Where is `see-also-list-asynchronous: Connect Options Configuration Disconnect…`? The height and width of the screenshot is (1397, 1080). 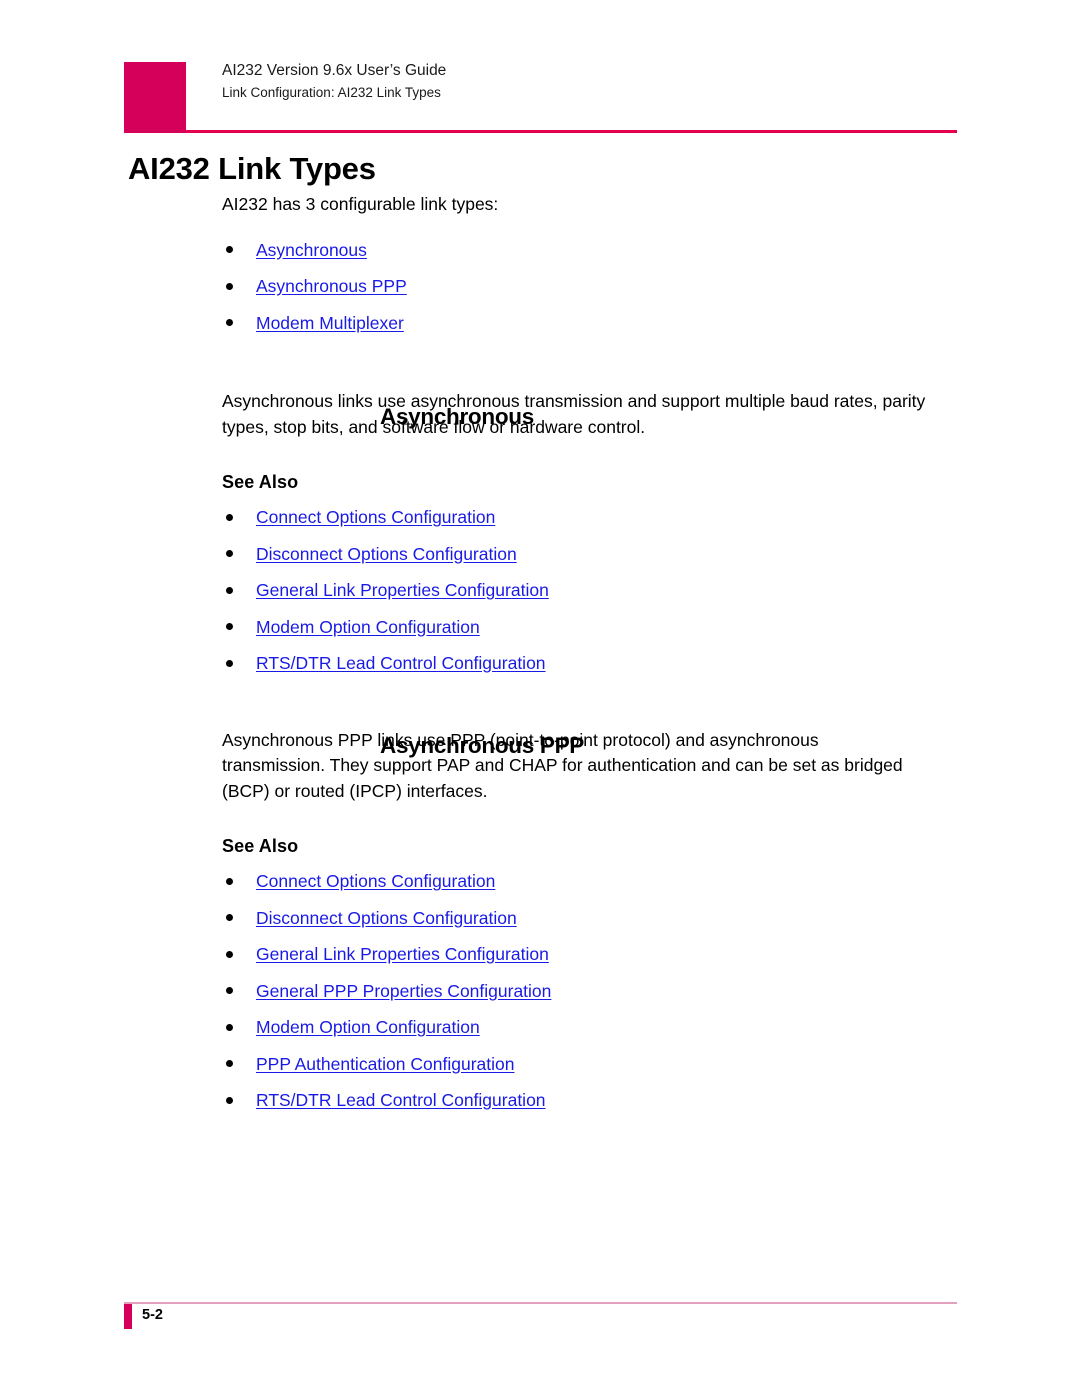 see-also-list-asynchronous: Connect Options Configuration Disconnect… is located at coordinates (592, 590).